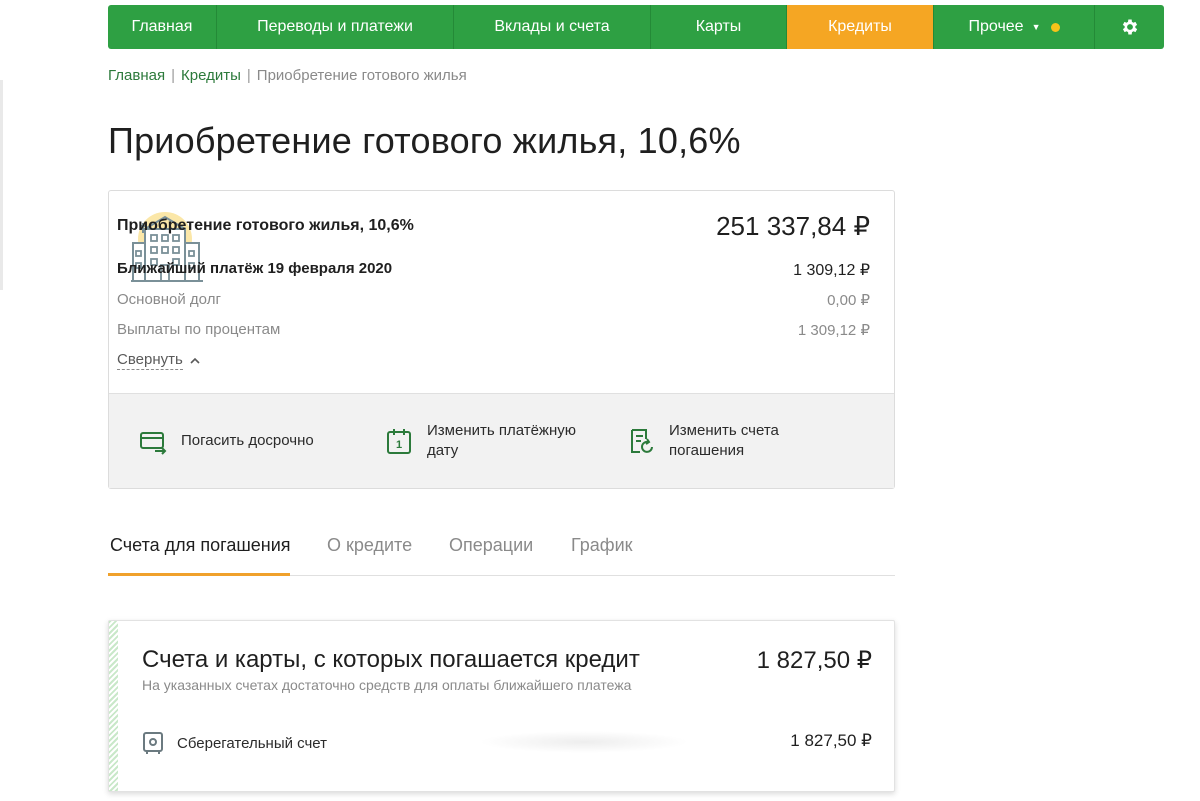  What do you see at coordinates (169, 299) in the screenshot?
I see `principal-label: Основной долг` at bounding box center [169, 299].